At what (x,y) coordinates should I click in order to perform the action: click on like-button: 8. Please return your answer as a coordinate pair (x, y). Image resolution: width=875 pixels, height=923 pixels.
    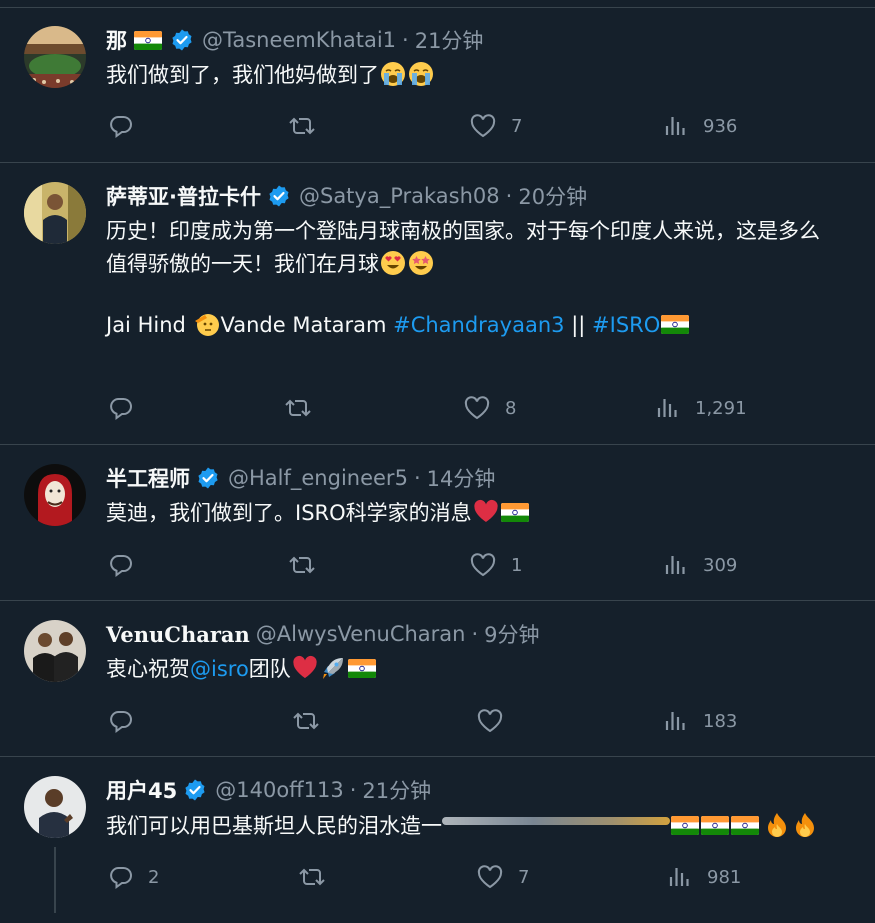
    Looking at the image, I should click on (489, 408).